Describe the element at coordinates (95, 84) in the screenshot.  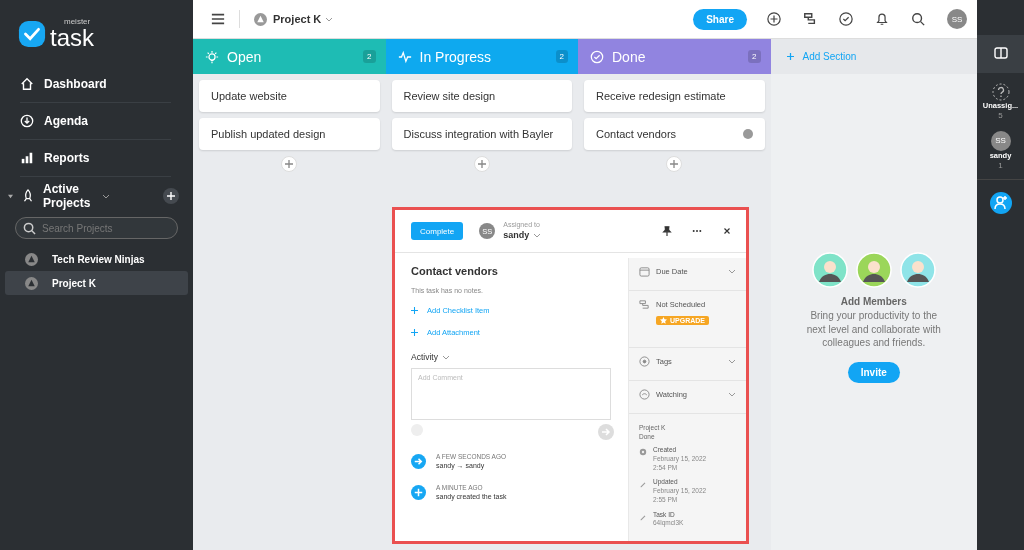
I see `nav-item: Dashboard` at that location.